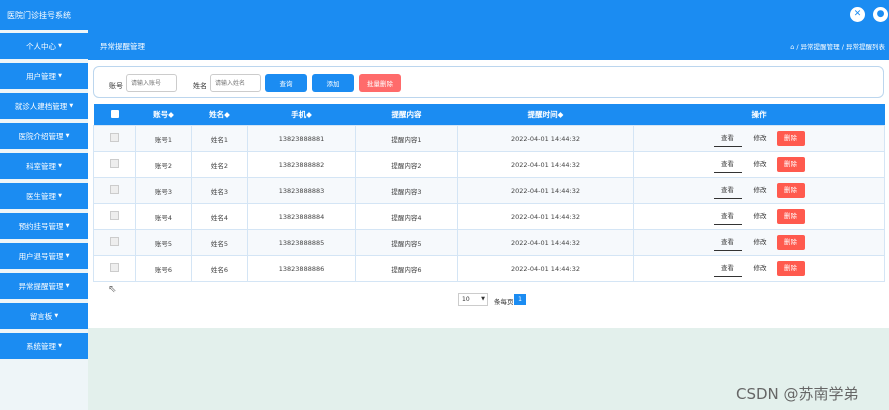 Image resolution: width=889 pixels, height=410 pixels. What do you see at coordinates (473, 299) in the screenshot?
I see `page-size-select: 10 ▼` at bounding box center [473, 299].